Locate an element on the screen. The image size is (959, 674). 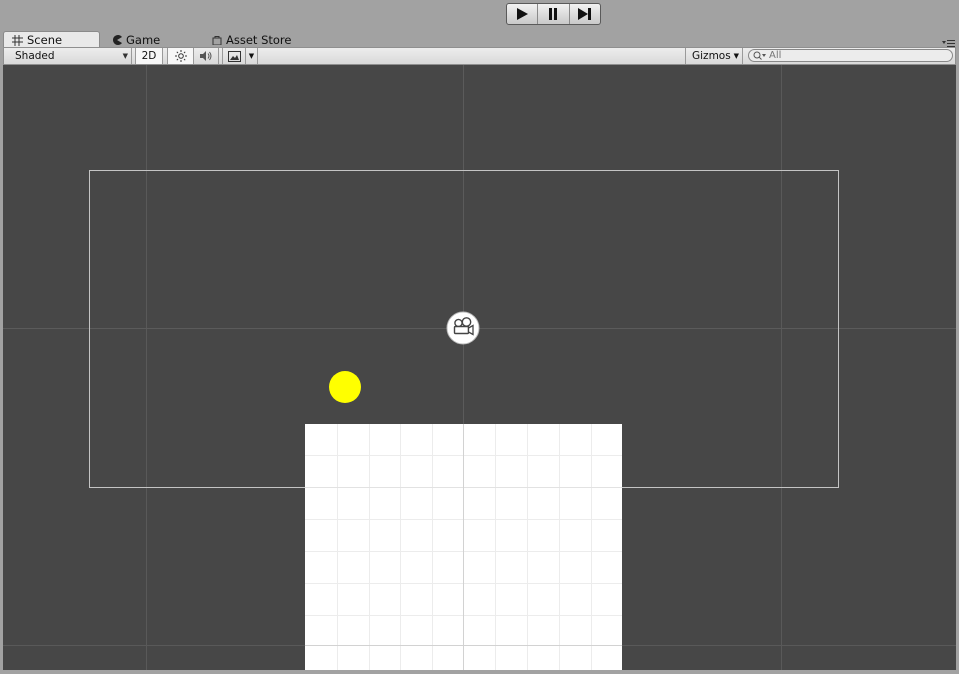
menu-icon is located at coordinates (948, 43).